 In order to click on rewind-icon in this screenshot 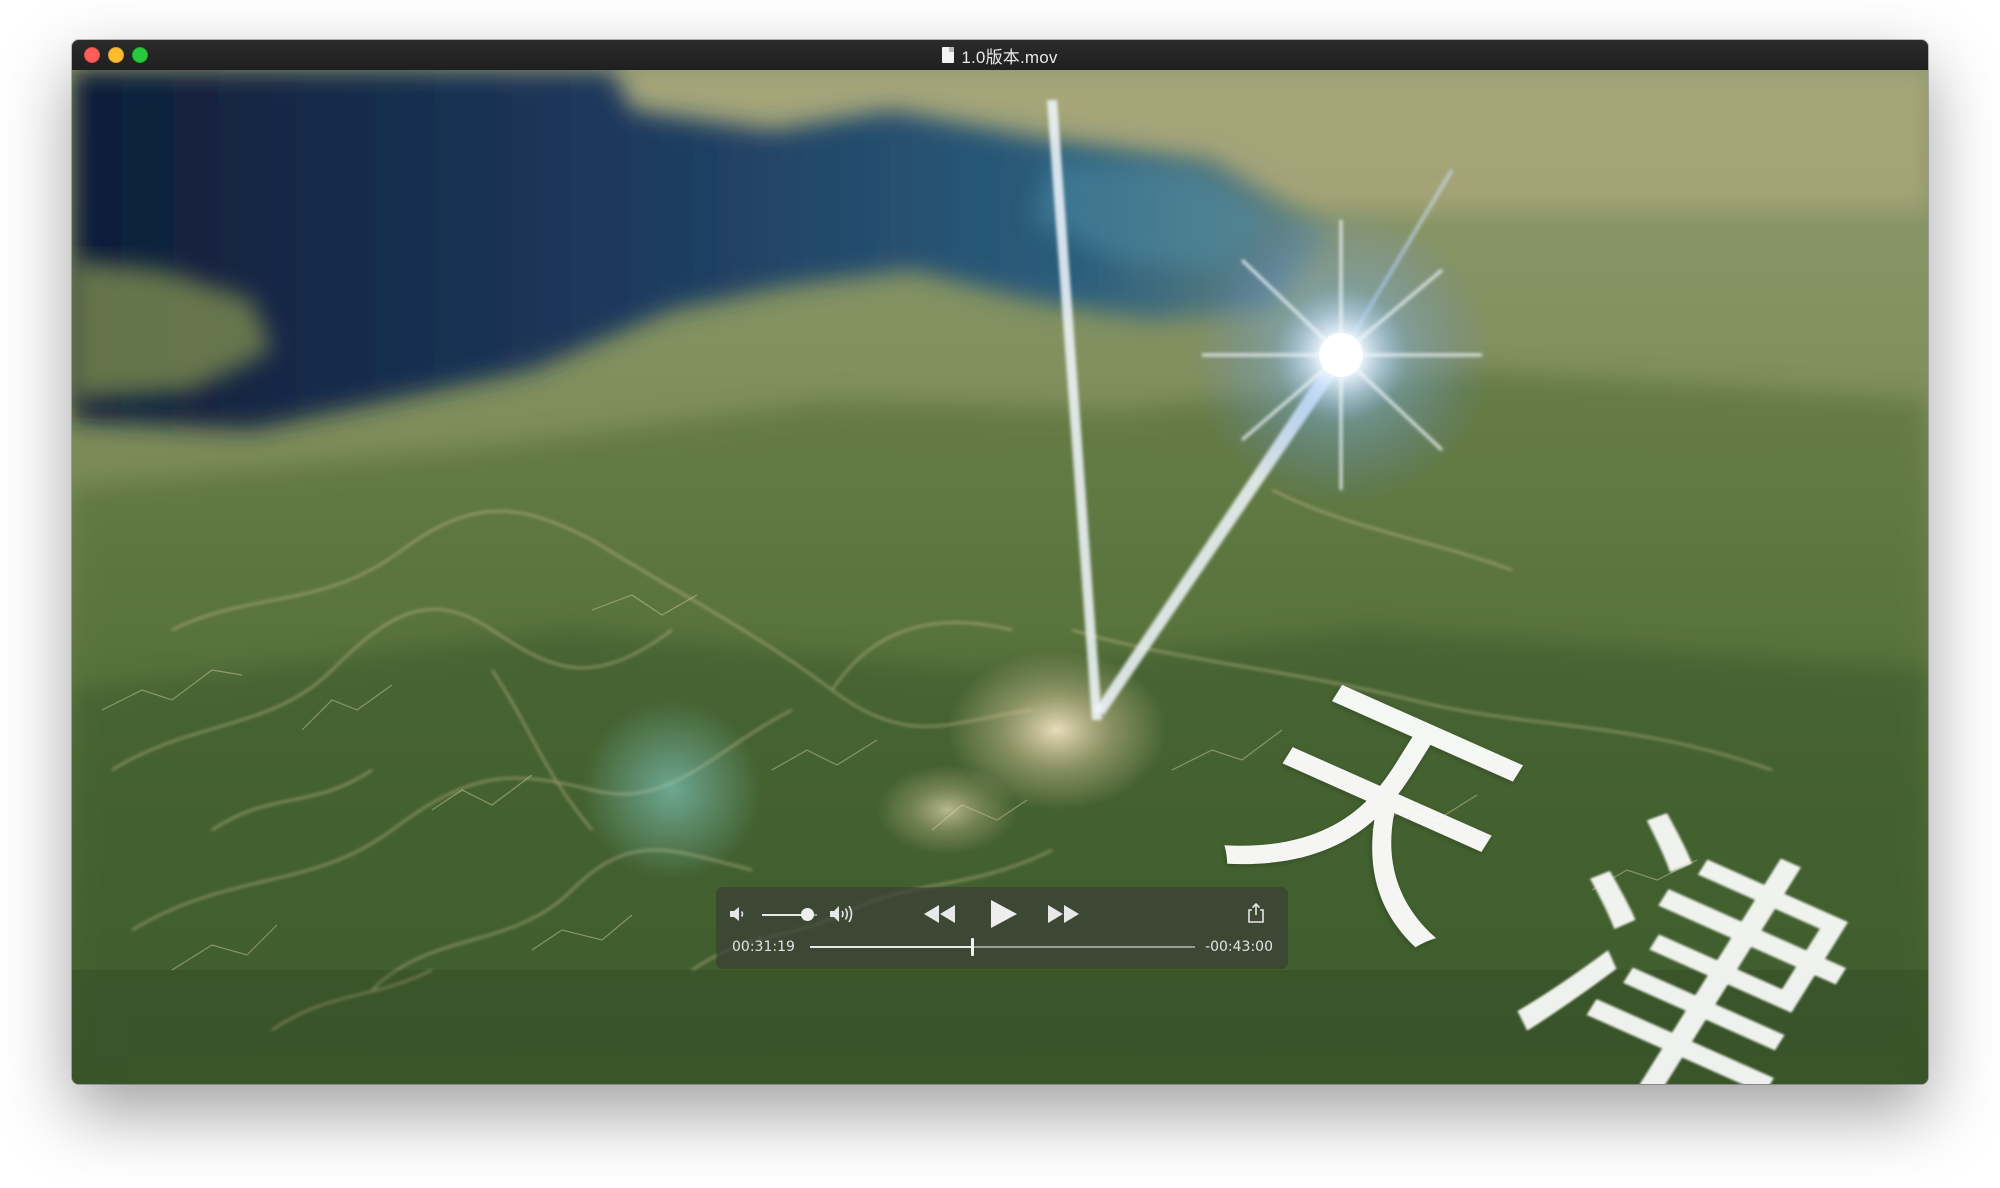, I will do `click(939, 914)`.